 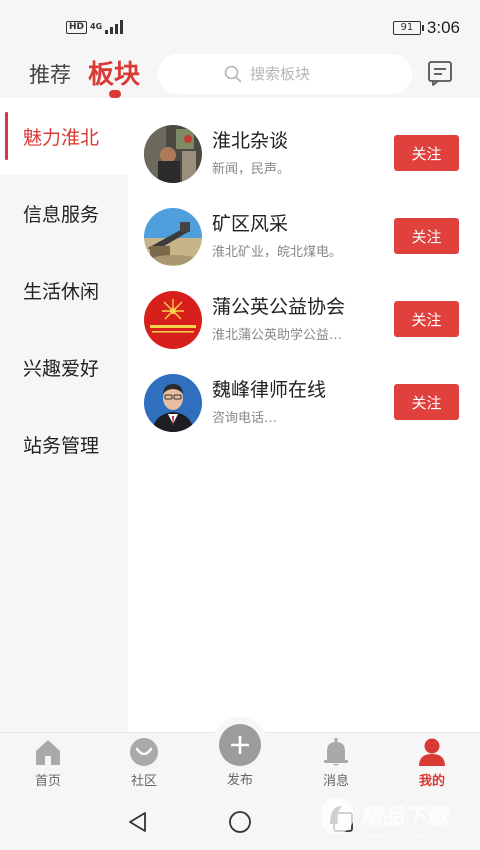 I want to click on list-item: 矿区风采 淮北矿业，皖北煤电。 关注, so click(x=304, y=239).